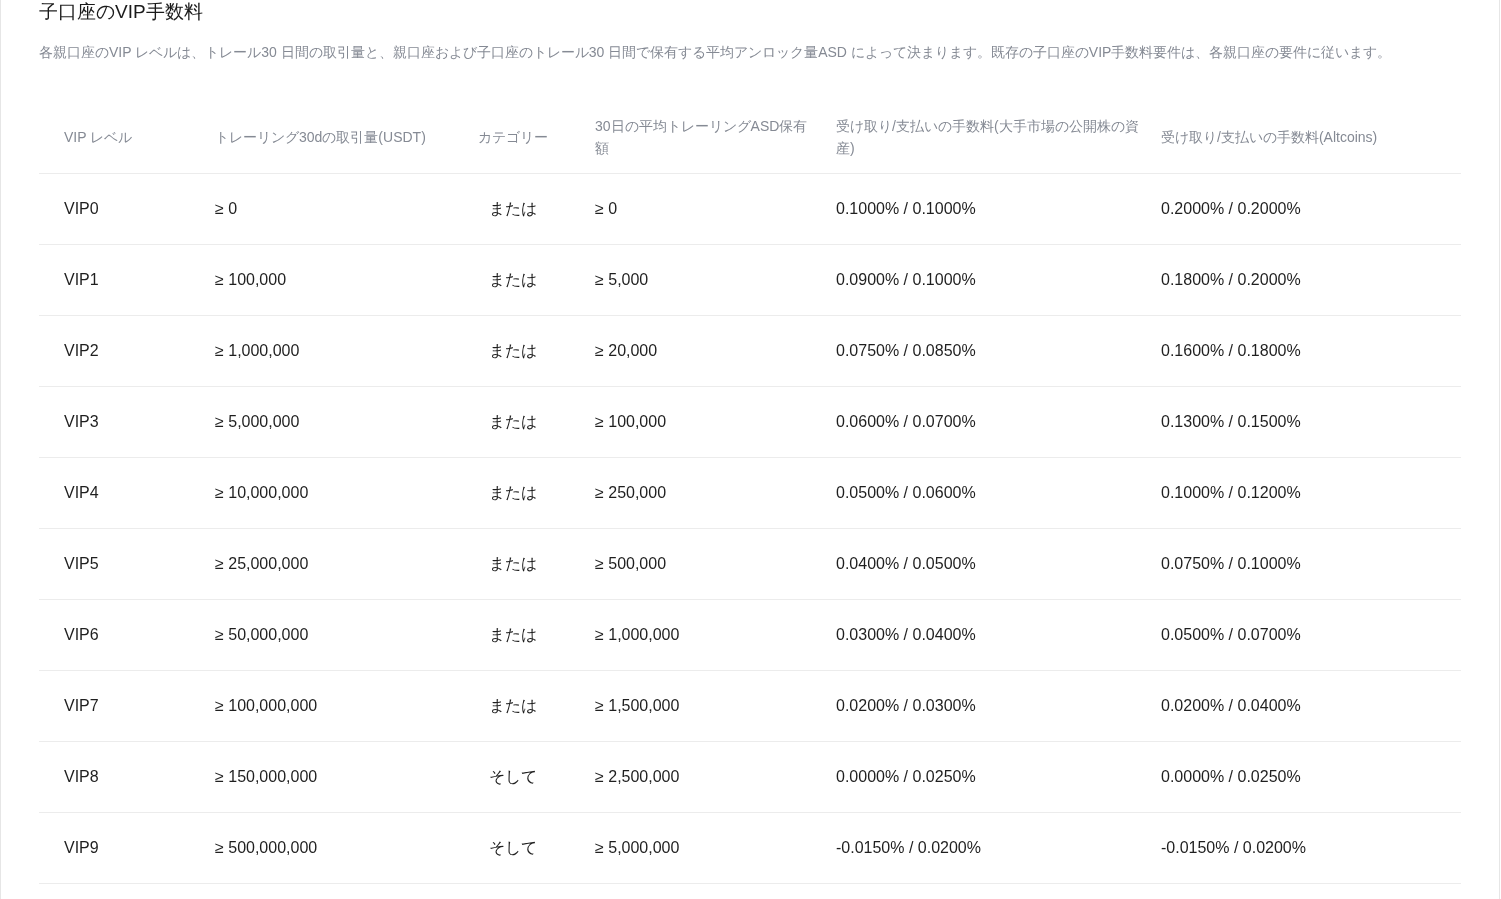  Describe the element at coordinates (127, 635) in the screenshot. I see `table-cell: VIP6` at that location.